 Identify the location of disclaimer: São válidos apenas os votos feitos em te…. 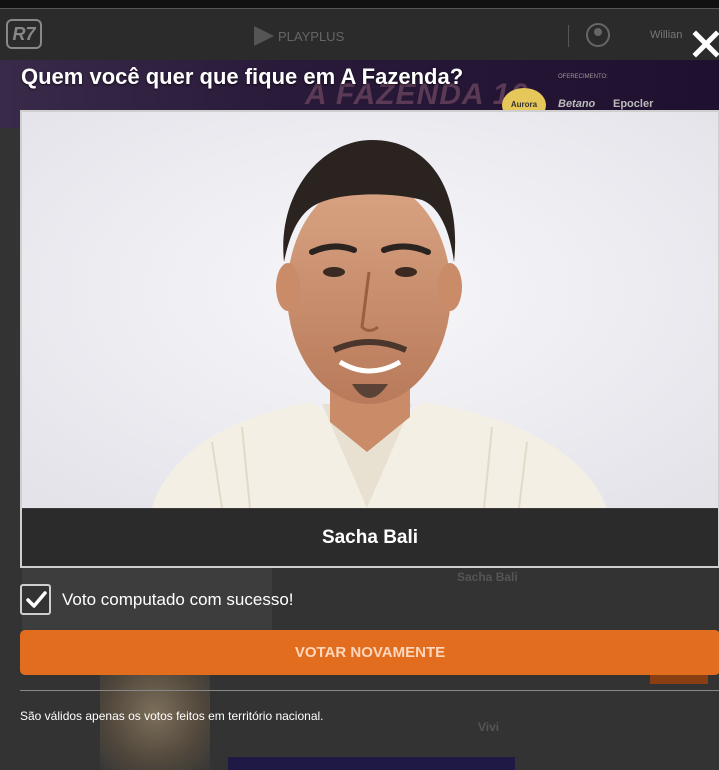
(172, 716).